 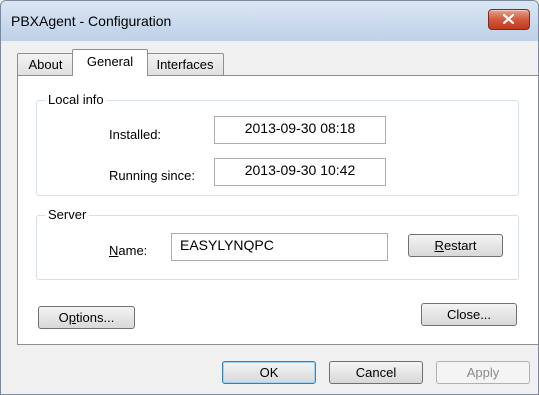 I want to click on tab-interfaces-label: Interfaces, so click(x=185, y=64).